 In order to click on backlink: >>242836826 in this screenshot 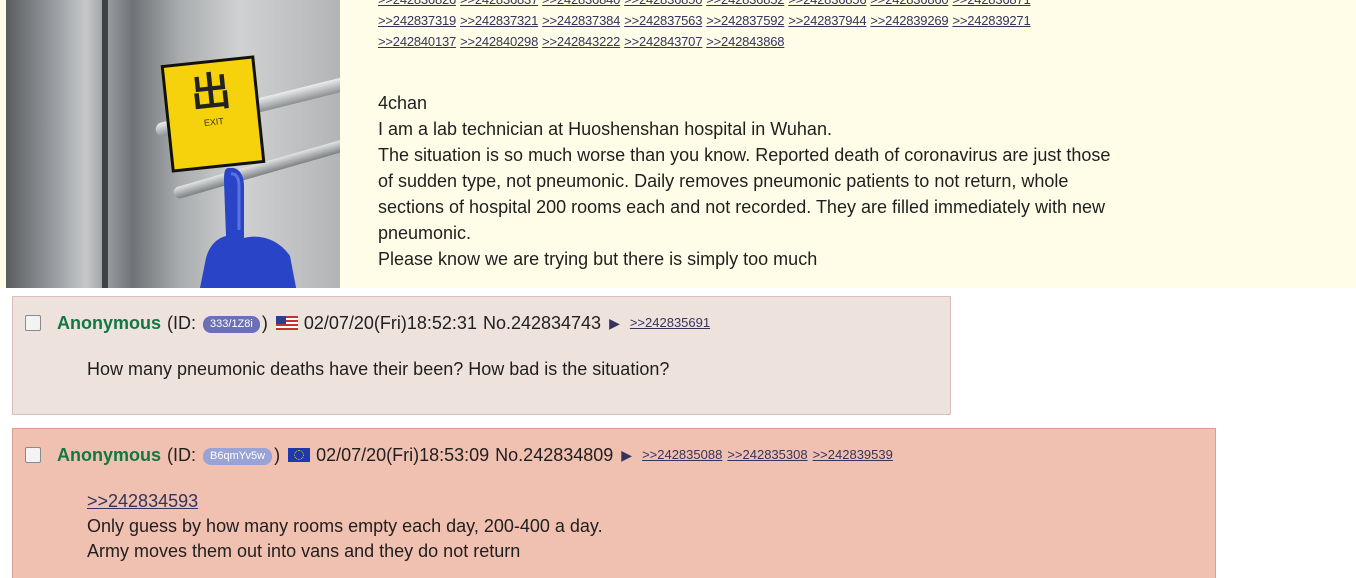, I will do `click(417, 3)`.